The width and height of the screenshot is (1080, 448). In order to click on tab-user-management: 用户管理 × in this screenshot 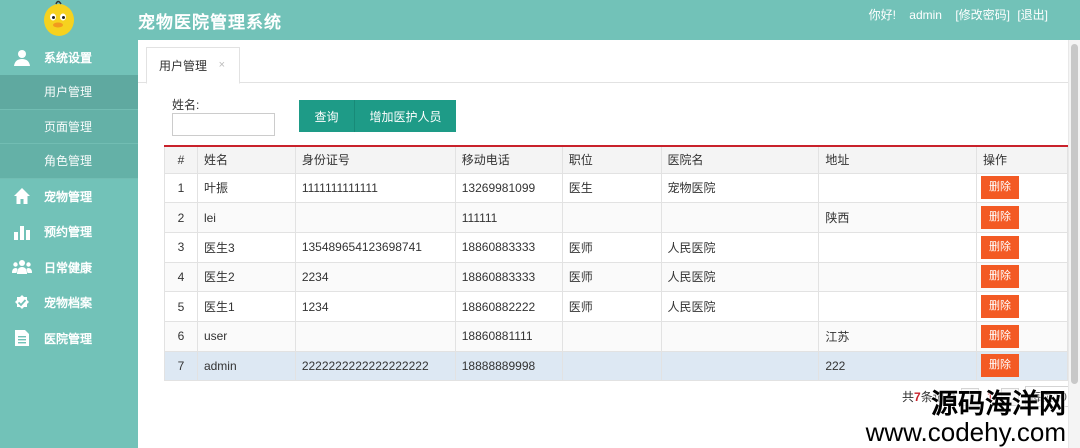, I will do `click(193, 65)`.